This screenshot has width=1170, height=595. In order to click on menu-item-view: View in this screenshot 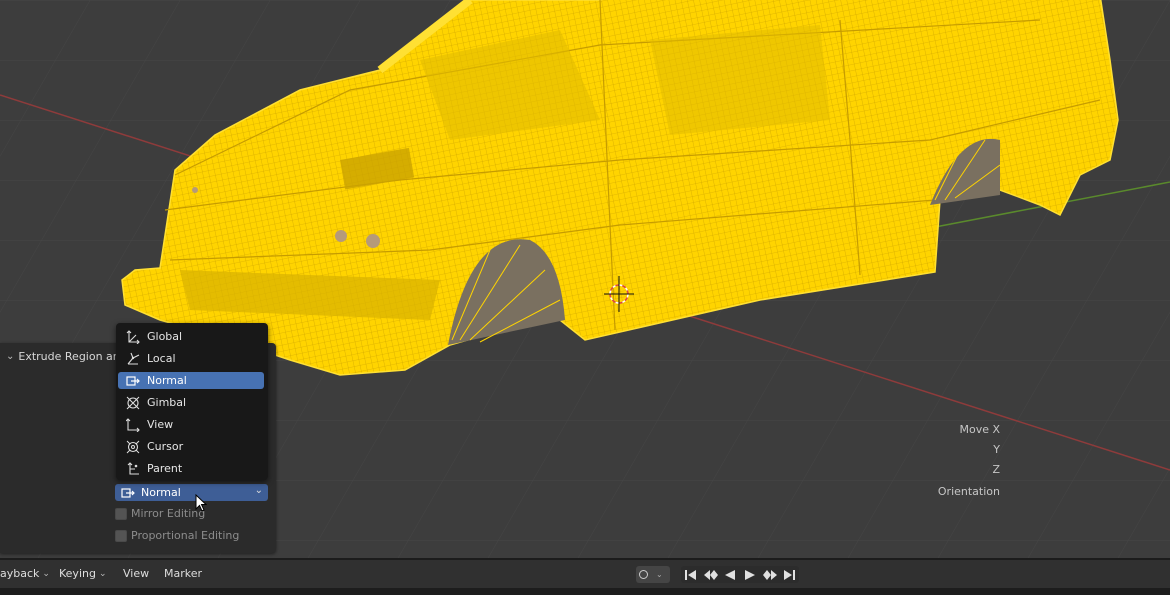, I will do `click(191, 424)`.